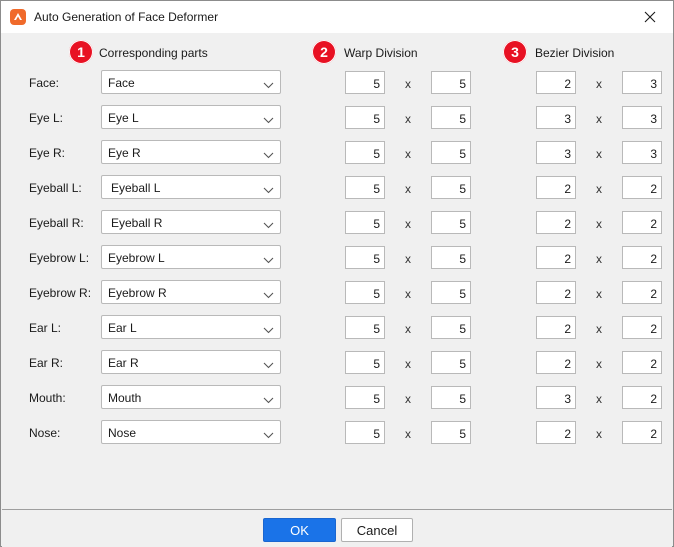  Describe the element at coordinates (451, 292) in the screenshot. I see `warp-y-input-eyebrow-r: 5` at that location.